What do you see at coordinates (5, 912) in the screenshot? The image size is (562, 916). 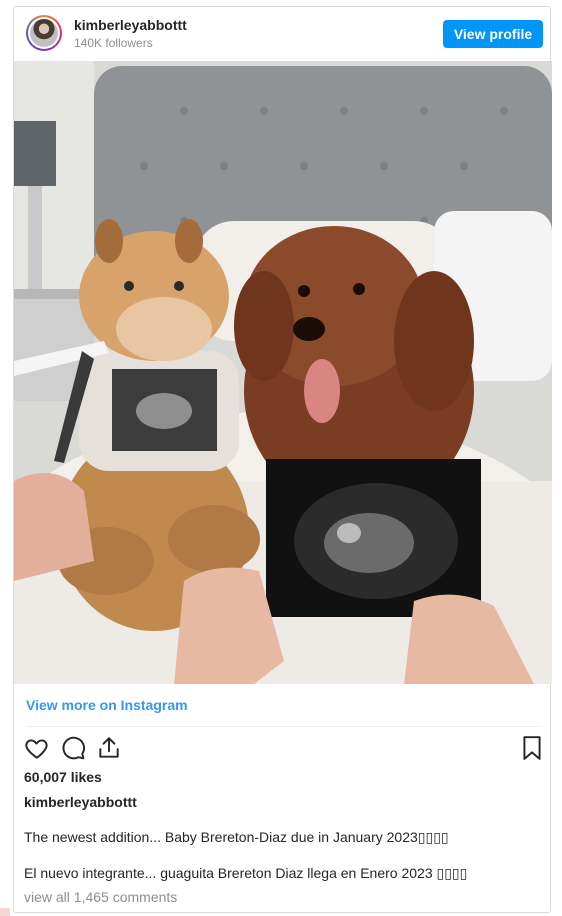 I see `edge-decoration` at bounding box center [5, 912].